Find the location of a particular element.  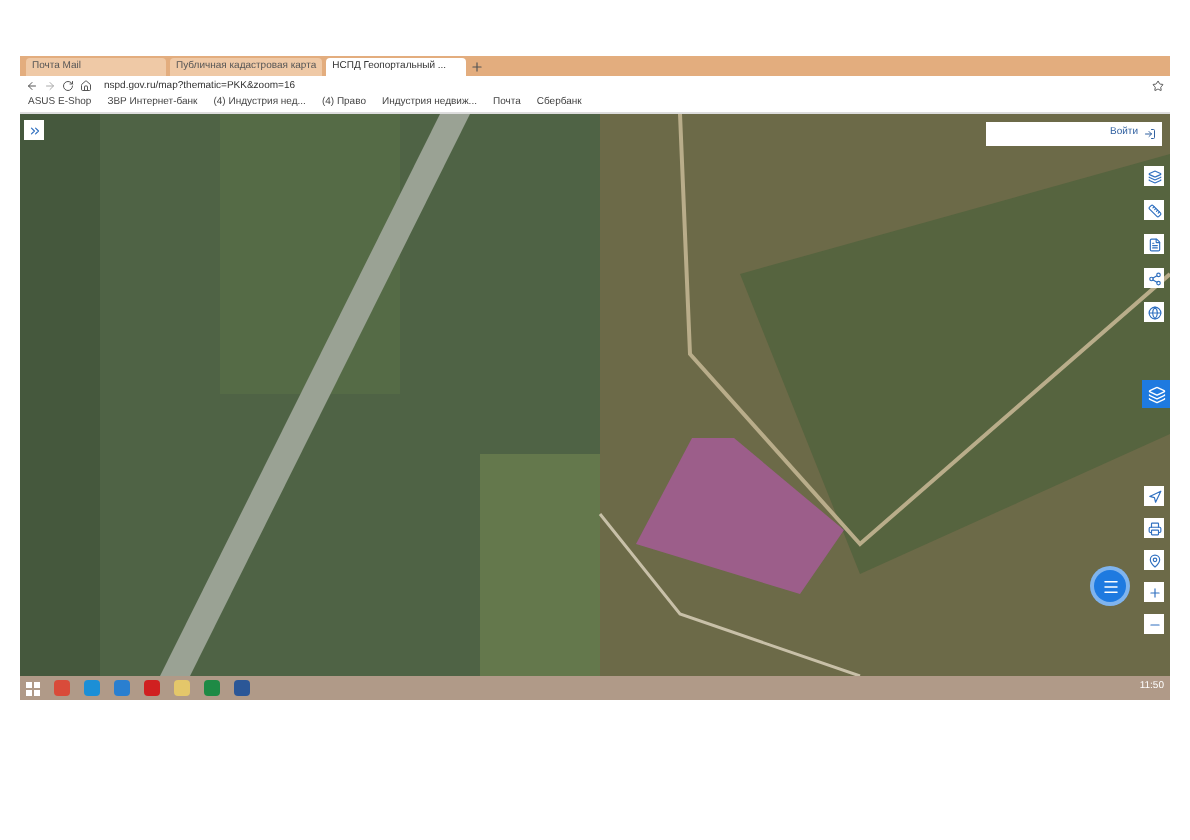

navigation-icon is located at coordinates (1154, 496).